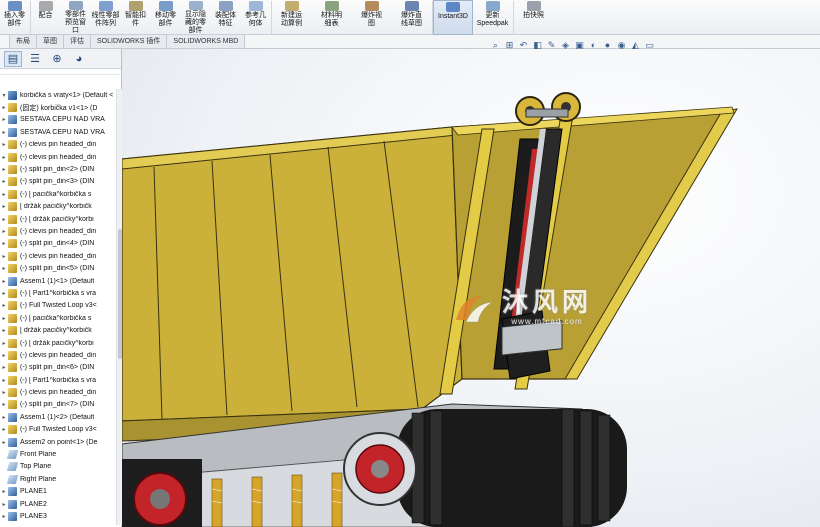  What do you see at coordinates (537, 45) in the screenshot?
I see `section-view-icon: ◧` at bounding box center [537, 45].